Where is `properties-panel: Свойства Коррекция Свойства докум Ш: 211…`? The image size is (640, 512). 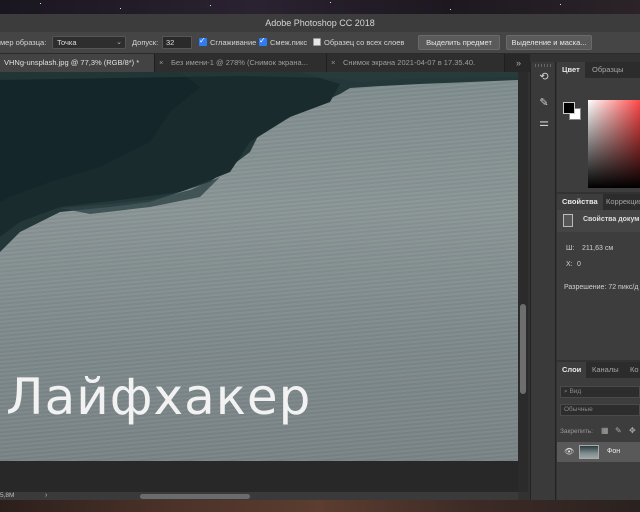 properties-panel: Свойства Коррекция Свойства докум Ш: 211… is located at coordinates (598, 277).